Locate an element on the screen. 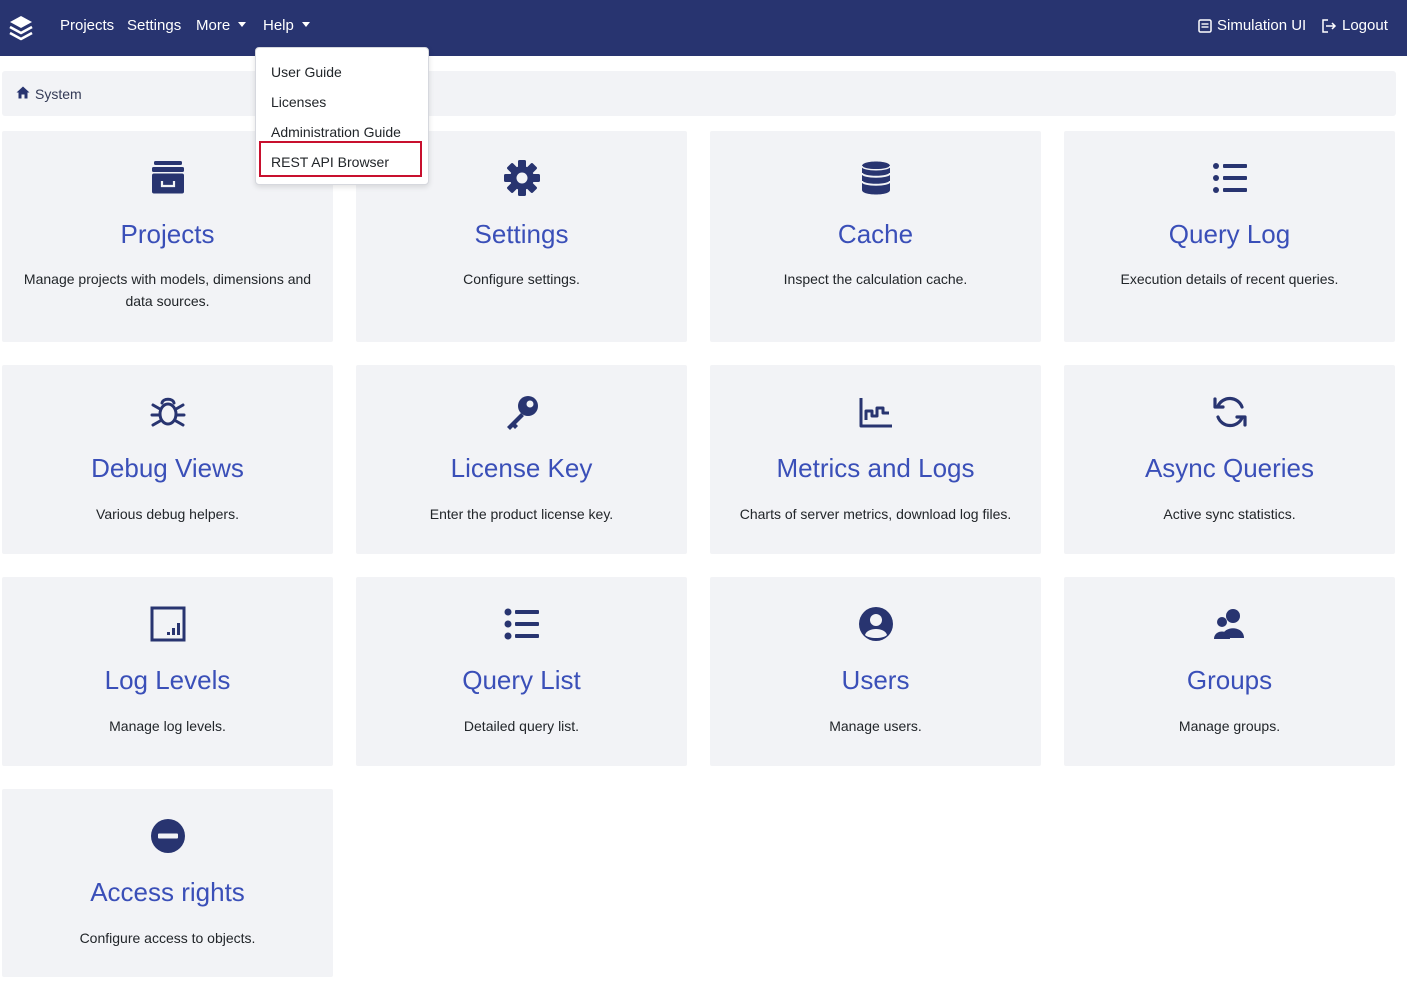 The height and width of the screenshot is (984, 1407). breadcrumb-system: System is located at coordinates (58, 94).